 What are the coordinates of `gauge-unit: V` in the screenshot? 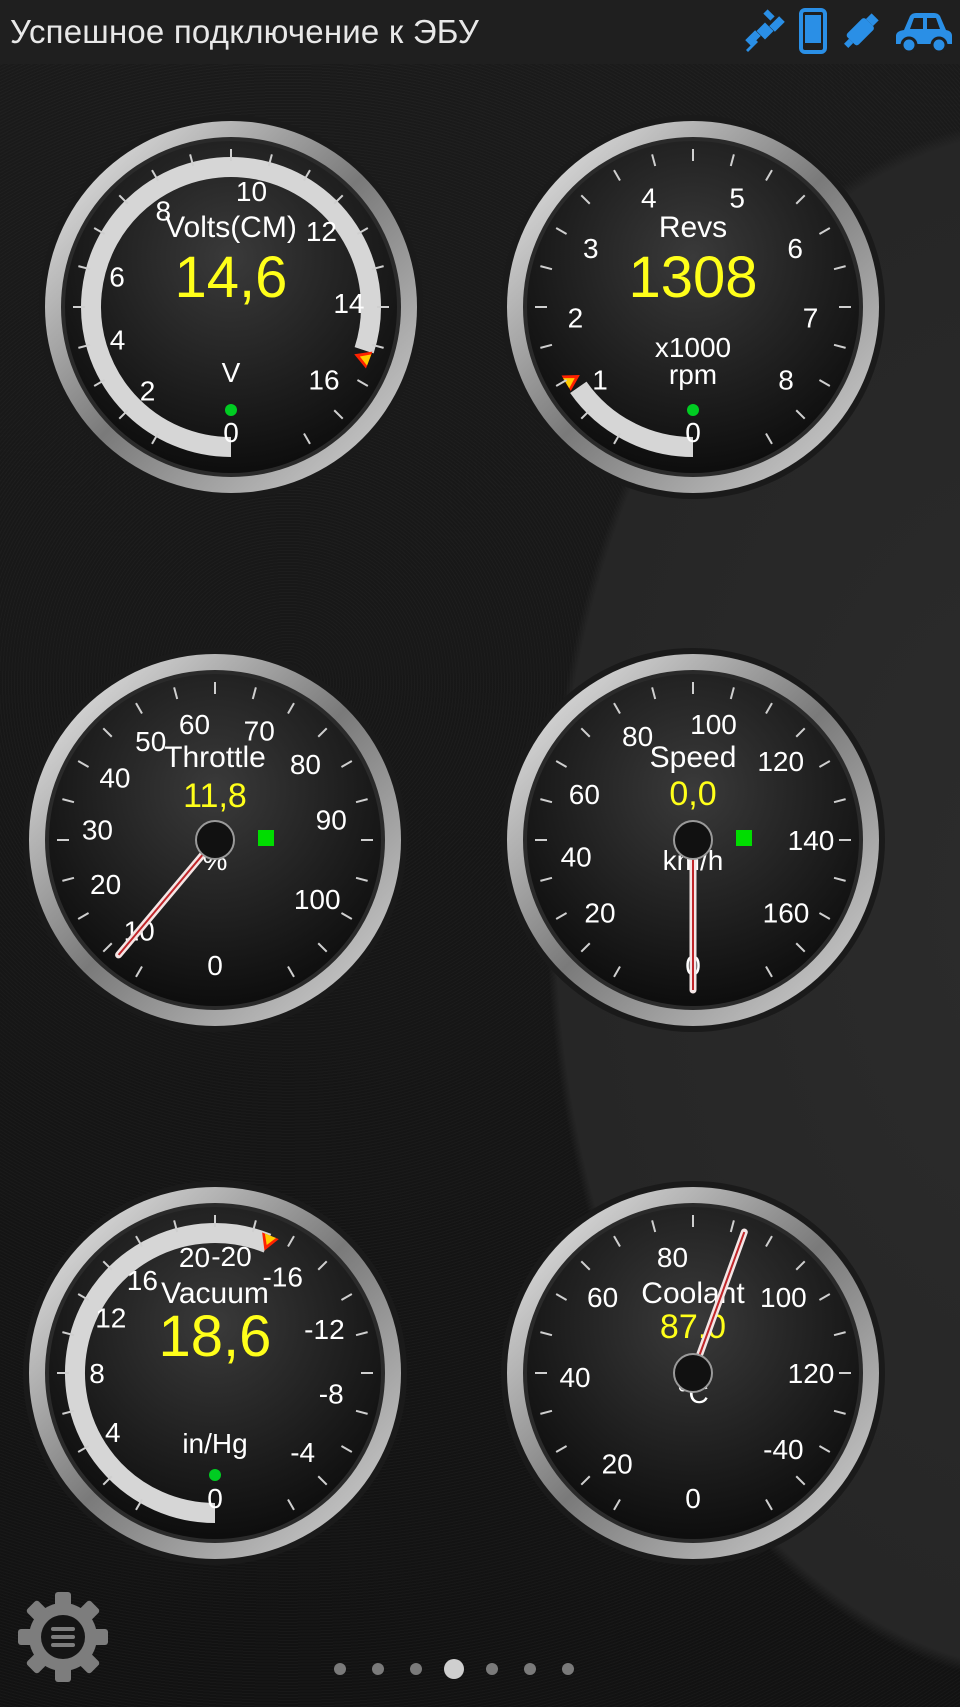 It's located at (231, 372).